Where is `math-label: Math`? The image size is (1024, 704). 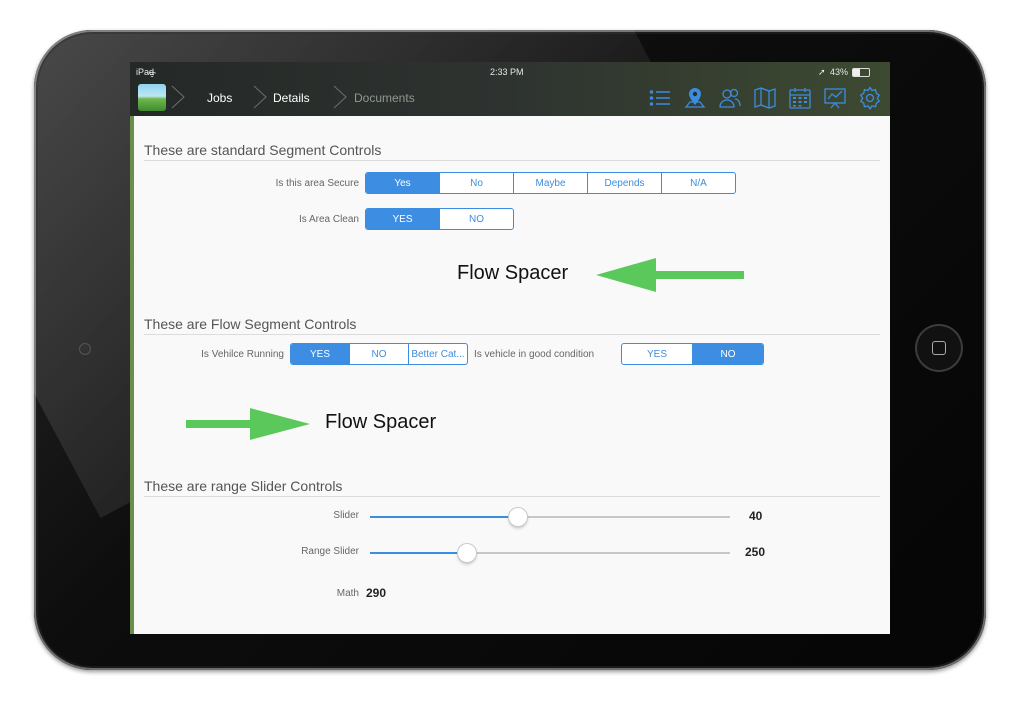 math-label: Math is located at coordinates (347, 593).